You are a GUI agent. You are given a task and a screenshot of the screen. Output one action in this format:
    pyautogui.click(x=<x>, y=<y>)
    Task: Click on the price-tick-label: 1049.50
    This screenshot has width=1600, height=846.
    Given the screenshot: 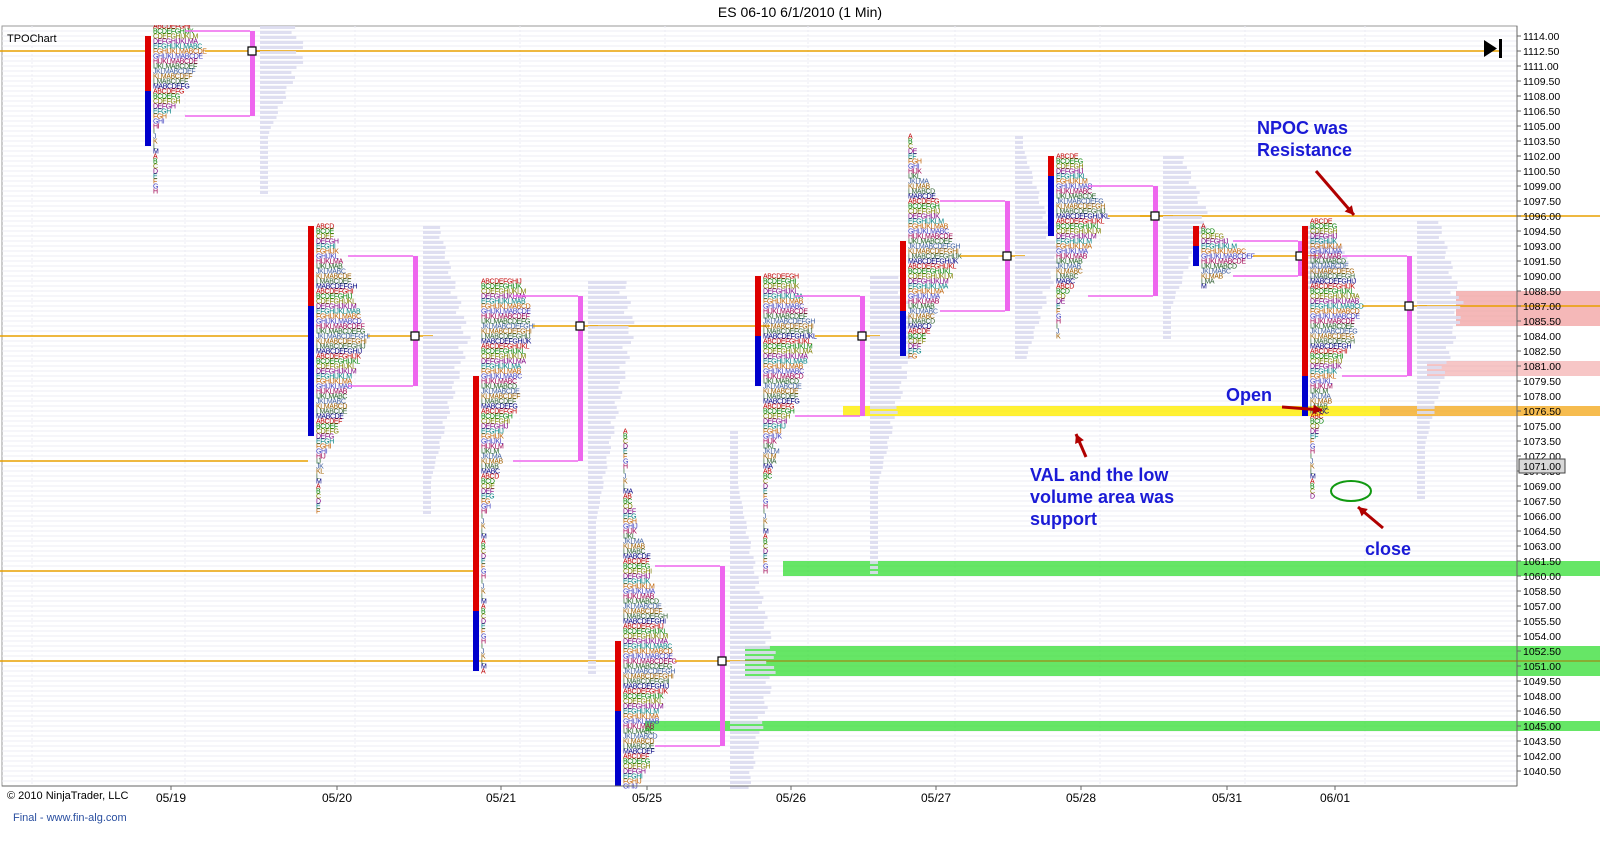 What is the action you would take?
    pyautogui.click(x=1542, y=682)
    